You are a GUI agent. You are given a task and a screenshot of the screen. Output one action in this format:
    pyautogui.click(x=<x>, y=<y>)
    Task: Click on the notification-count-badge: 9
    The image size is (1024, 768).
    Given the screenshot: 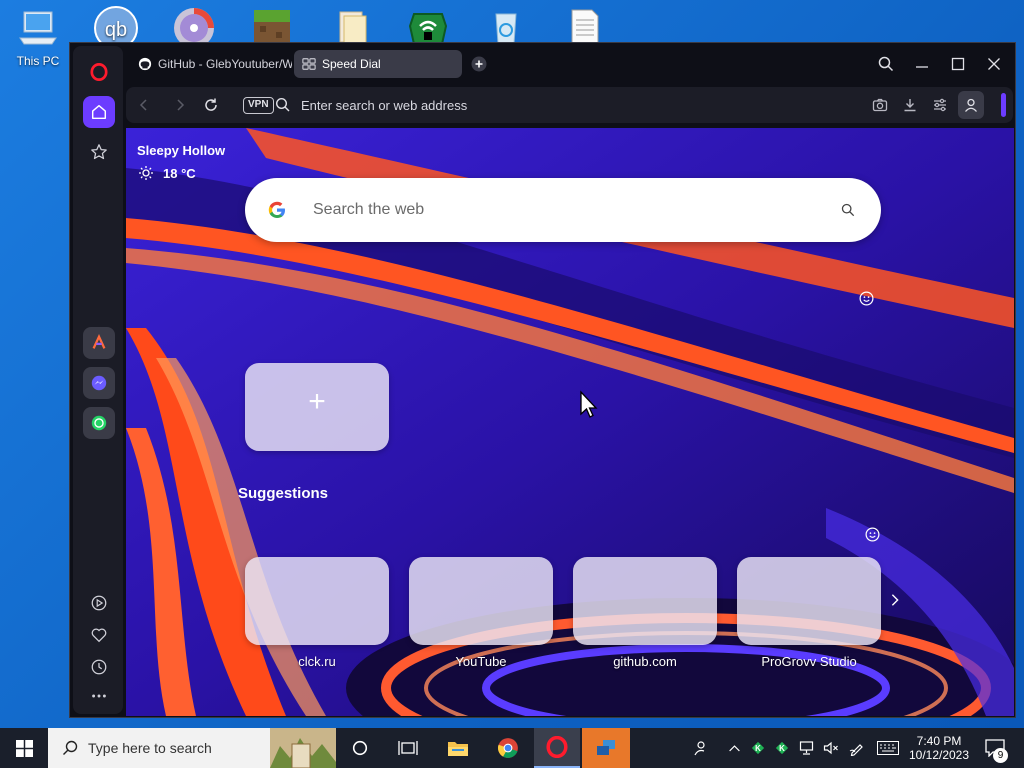 What is the action you would take?
    pyautogui.click(x=1000, y=755)
    